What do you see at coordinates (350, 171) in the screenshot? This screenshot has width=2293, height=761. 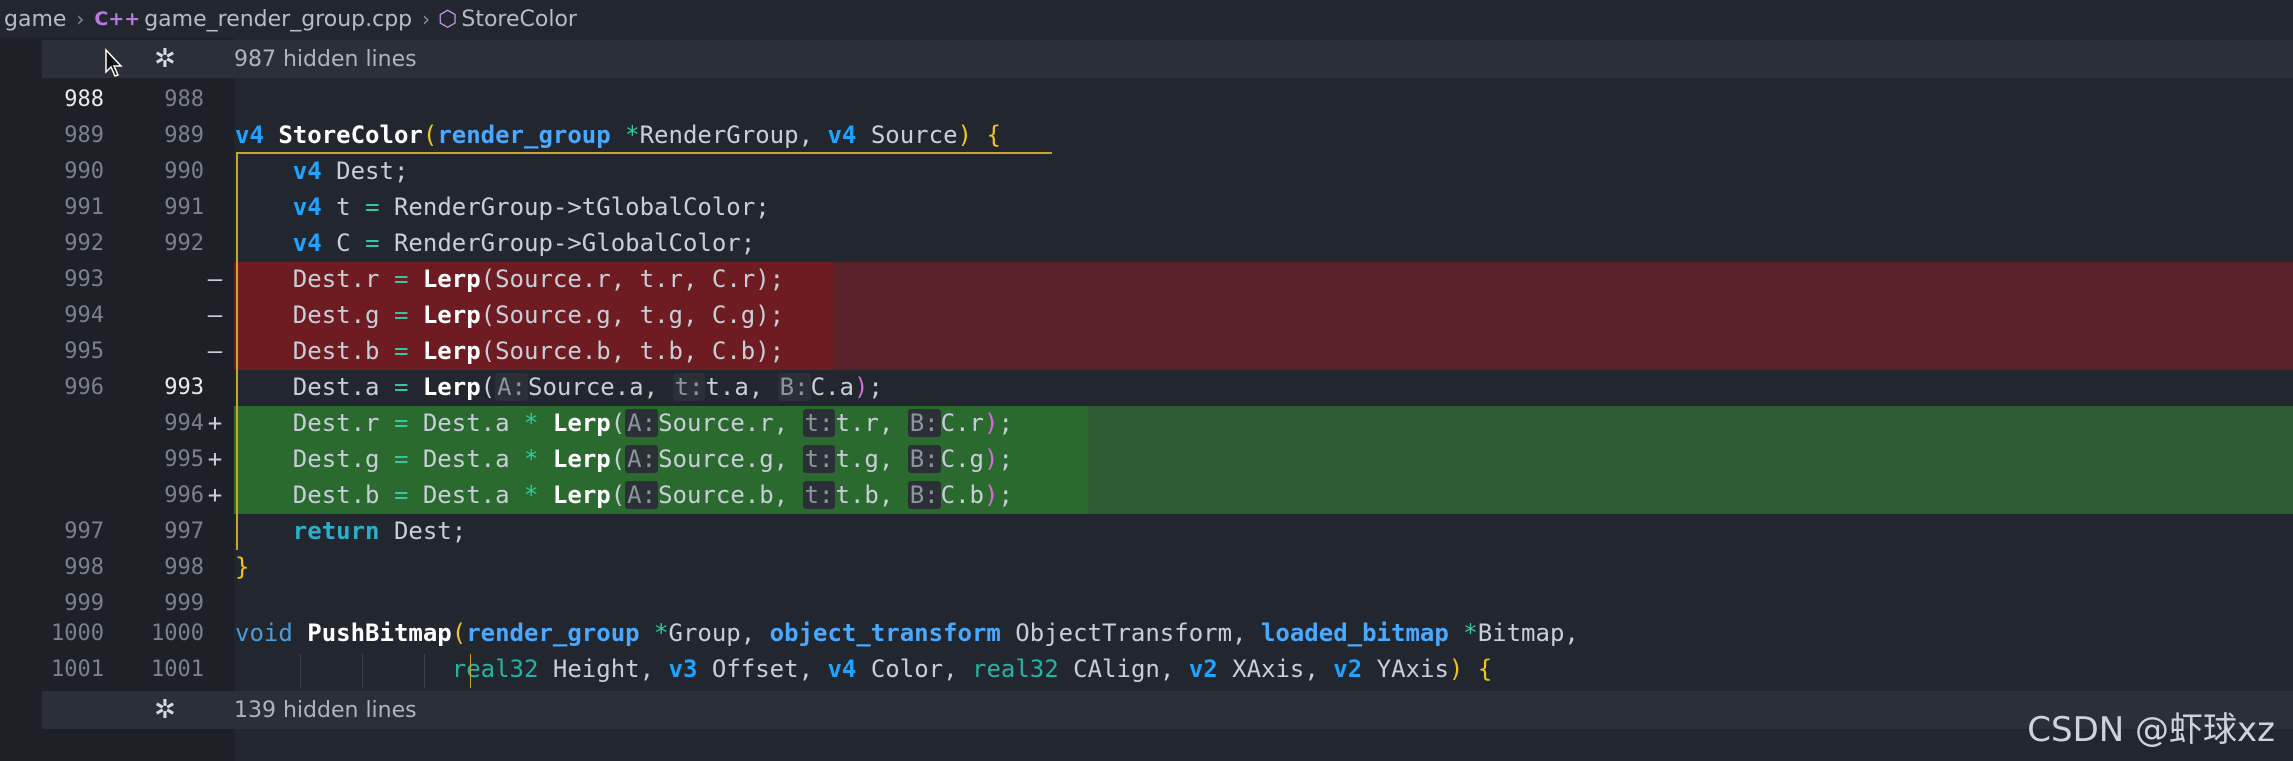 I see `code-text: v4 Dest;` at bounding box center [350, 171].